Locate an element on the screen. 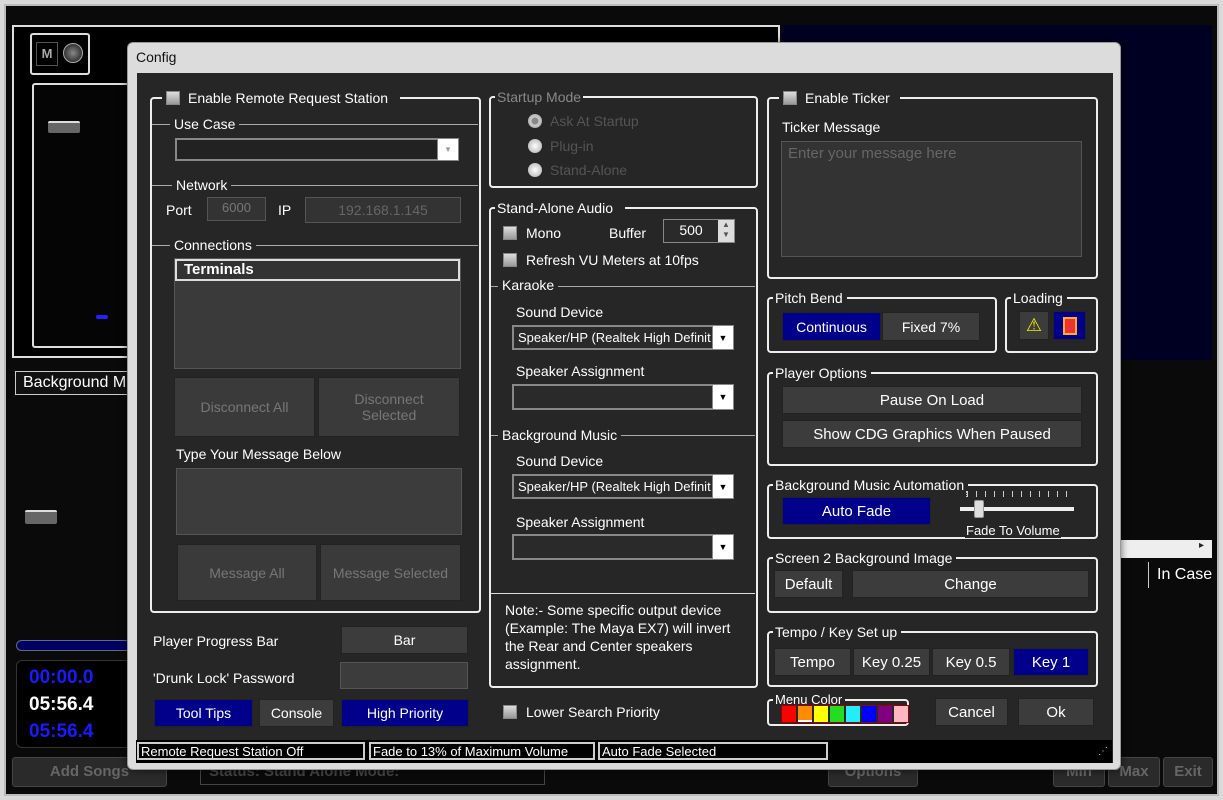 This screenshot has height=800, width=1223. ticker-message-input: Enter your message here is located at coordinates (931, 199).